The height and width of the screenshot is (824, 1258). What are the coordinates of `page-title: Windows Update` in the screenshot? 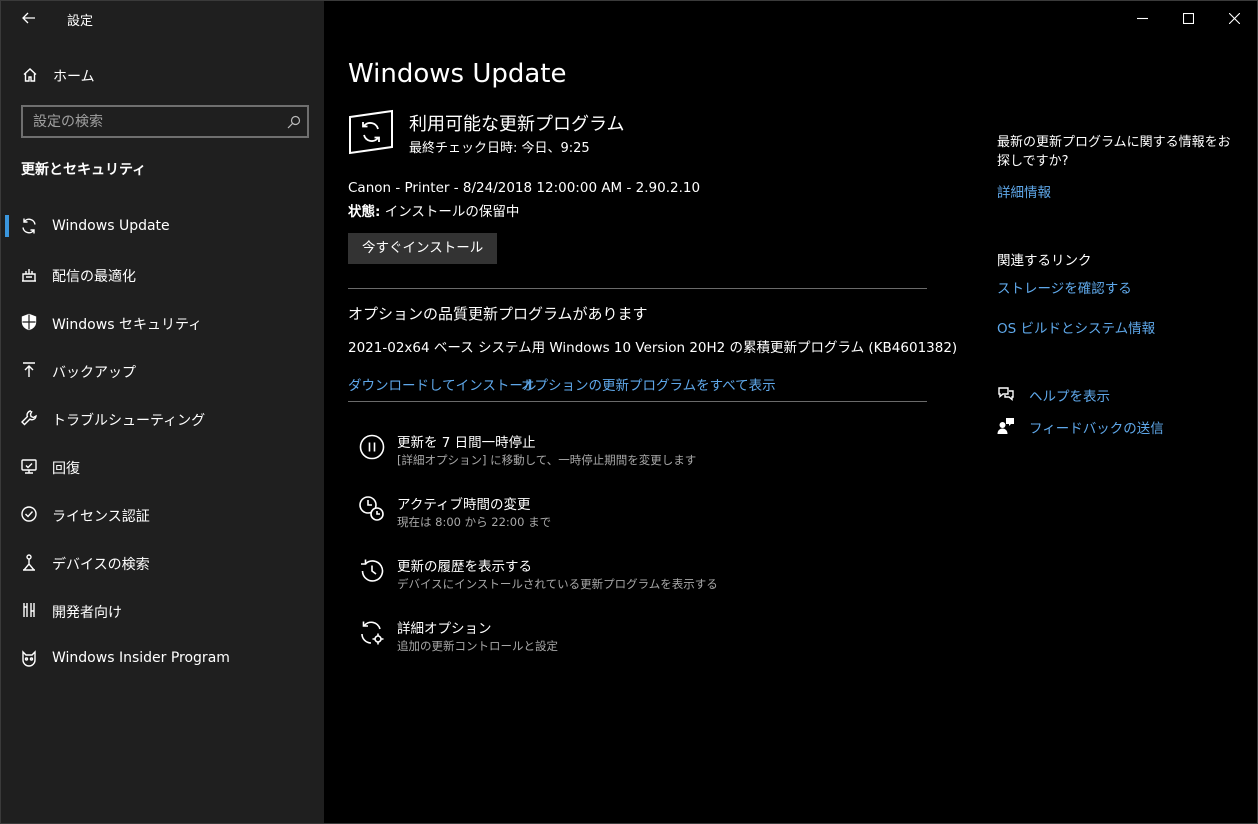 It's located at (457, 74).